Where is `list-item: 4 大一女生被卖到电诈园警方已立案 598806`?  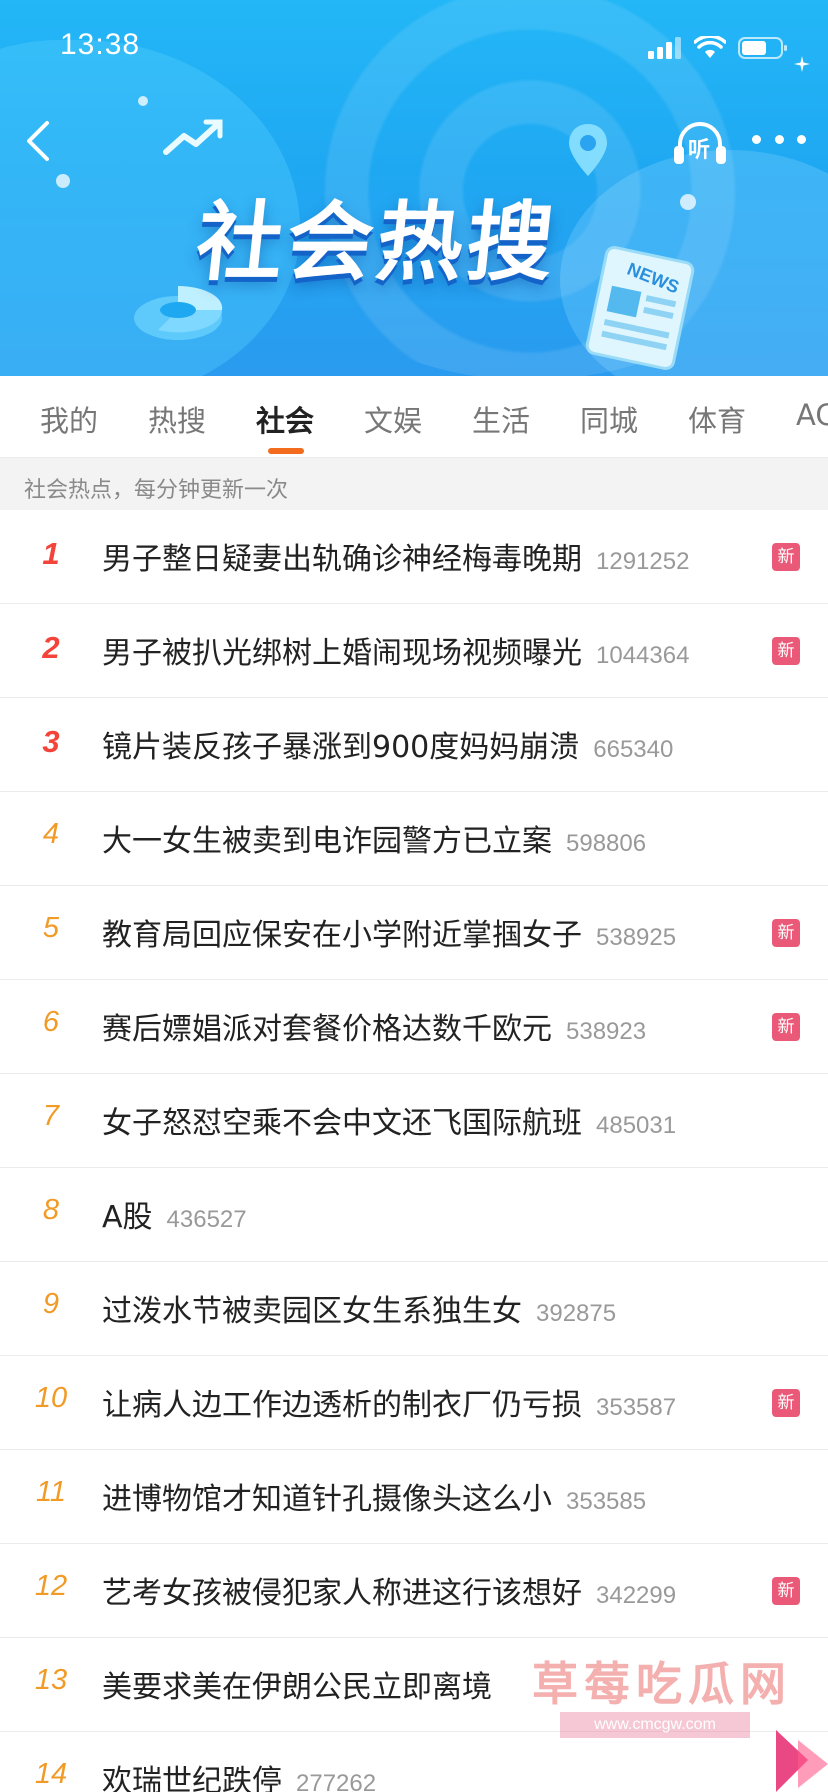
list-item: 4 大一女生被卖到电诈园警方已立案 598806 is located at coordinates (414, 839).